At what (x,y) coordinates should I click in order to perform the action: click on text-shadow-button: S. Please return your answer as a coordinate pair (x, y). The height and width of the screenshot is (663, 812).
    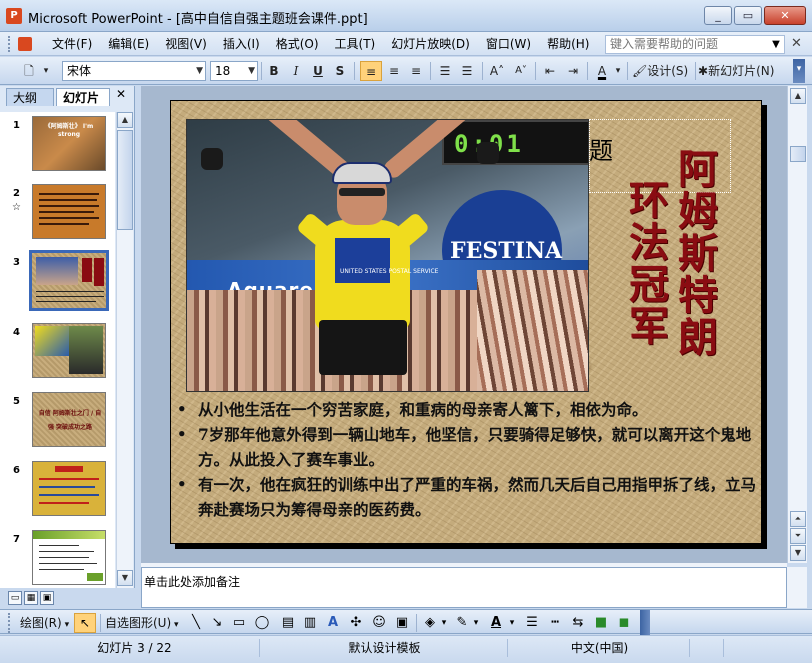
    Looking at the image, I should click on (340, 71).